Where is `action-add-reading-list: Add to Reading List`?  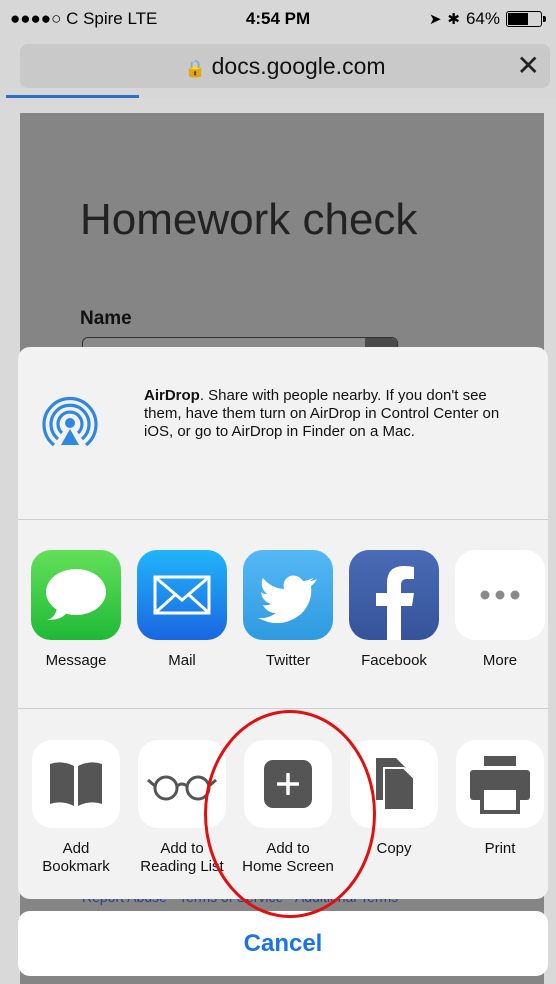 action-add-reading-list: Add to Reading List is located at coordinates (182, 808).